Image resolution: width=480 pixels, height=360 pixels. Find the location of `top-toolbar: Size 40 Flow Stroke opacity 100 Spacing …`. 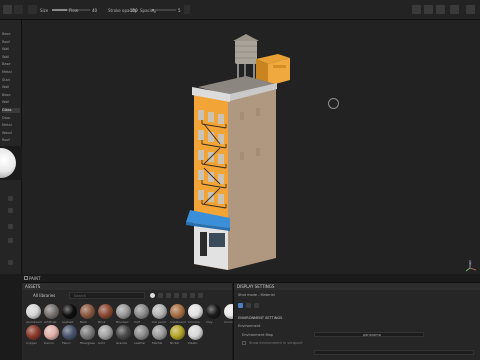

top-toolbar: Size 40 Flow Stroke opacity 100 Spacing … is located at coordinates (240, 10).